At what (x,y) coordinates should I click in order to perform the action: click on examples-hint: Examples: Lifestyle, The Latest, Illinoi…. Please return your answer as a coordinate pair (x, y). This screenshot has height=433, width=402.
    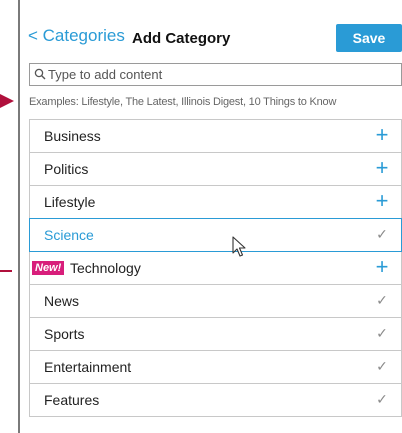
    Looking at the image, I should click on (183, 102).